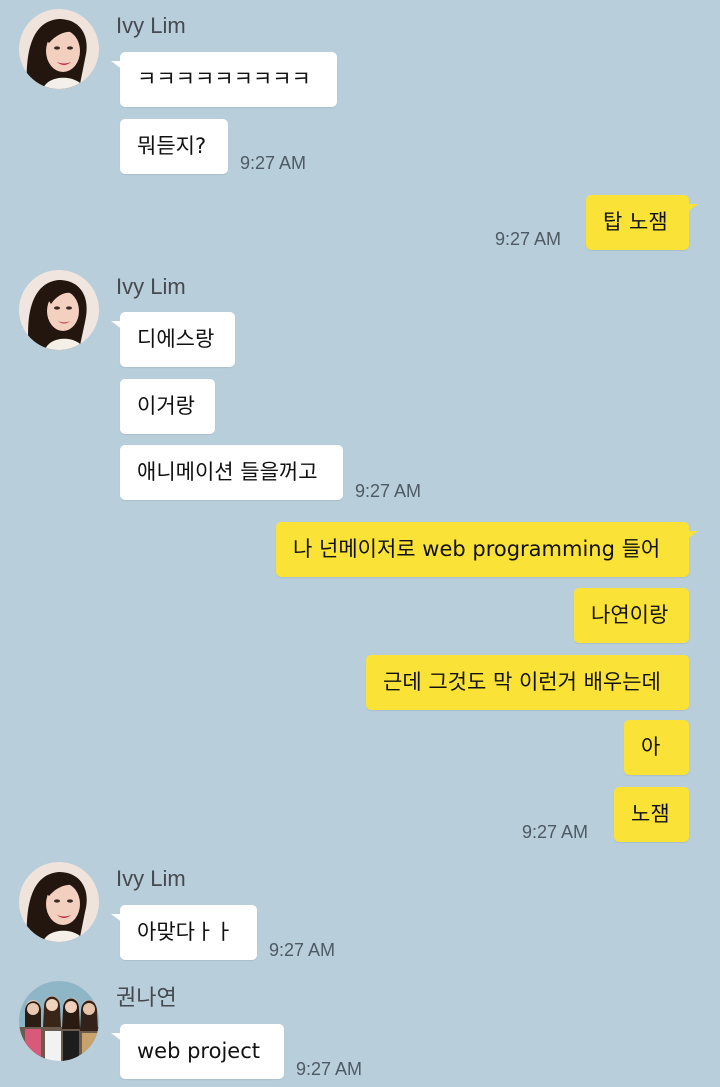  What do you see at coordinates (527, 682) in the screenshot?
I see `message-bubble-outgoing: 근데 그것도 막 이런거 배우는데` at bounding box center [527, 682].